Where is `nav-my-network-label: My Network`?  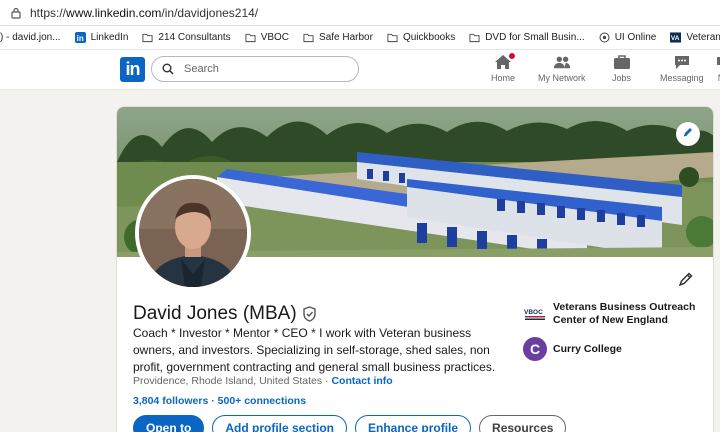 nav-my-network-label: My Network is located at coordinates (562, 78).